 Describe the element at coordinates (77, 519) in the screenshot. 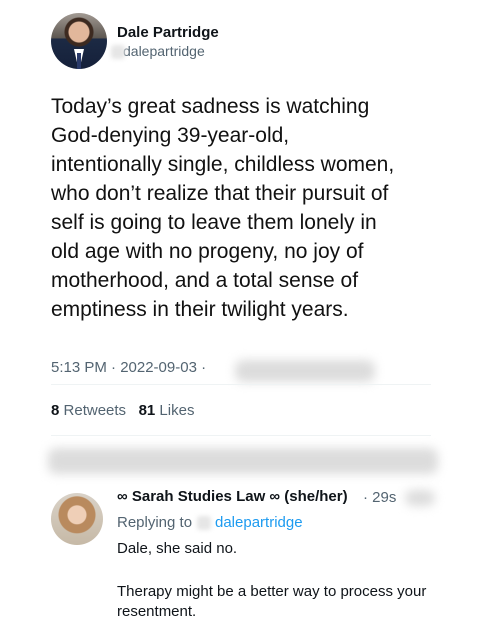

I see `reply-author-avatar` at that location.